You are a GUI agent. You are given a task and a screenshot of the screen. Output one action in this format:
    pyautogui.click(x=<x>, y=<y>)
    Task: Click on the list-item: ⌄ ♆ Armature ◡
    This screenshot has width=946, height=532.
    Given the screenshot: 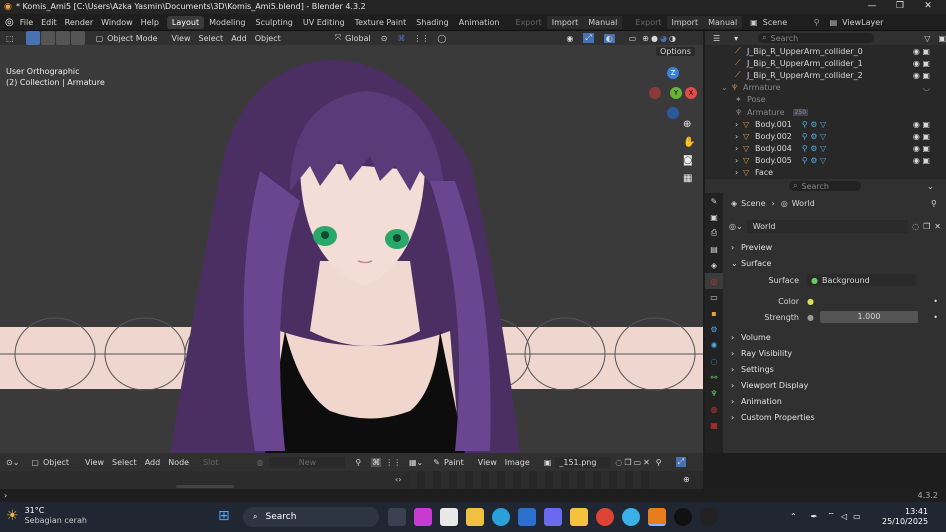 What is the action you would take?
    pyautogui.click(x=833, y=88)
    